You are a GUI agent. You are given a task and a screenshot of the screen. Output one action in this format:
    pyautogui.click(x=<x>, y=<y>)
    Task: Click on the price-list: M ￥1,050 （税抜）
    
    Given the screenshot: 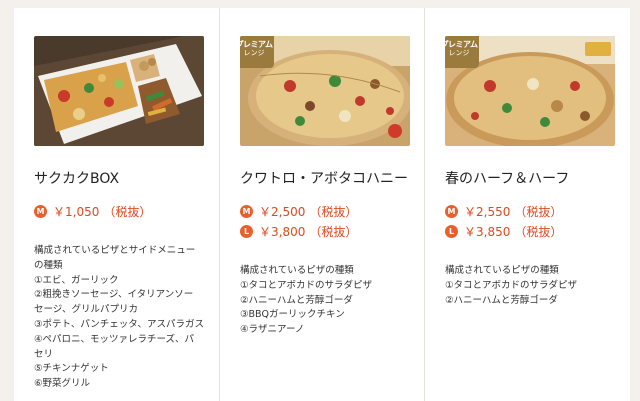 What is the action you would take?
    pyautogui.click(x=118, y=211)
    